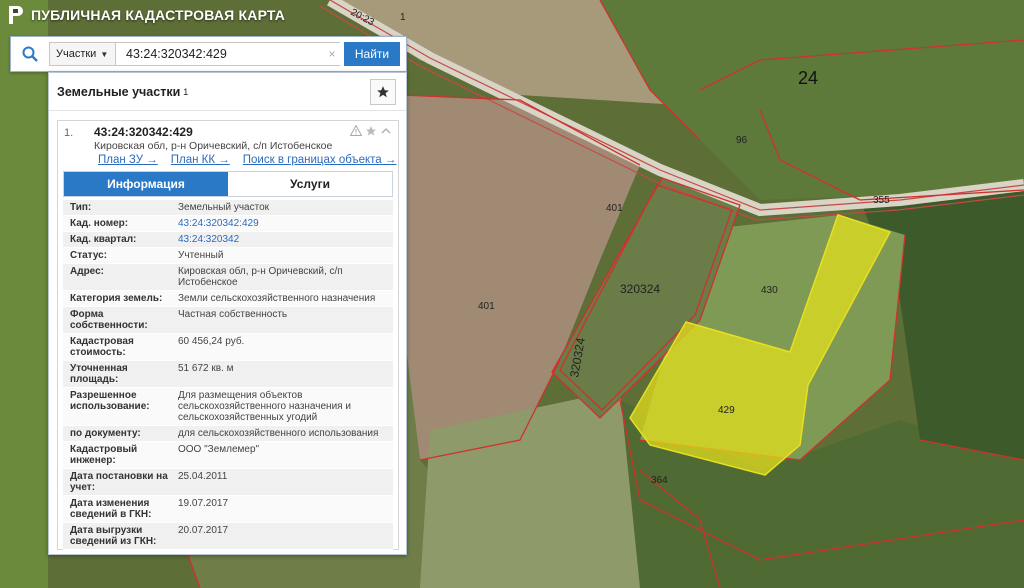 The image size is (1024, 588). I want to click on info-row-value: Частная собственность, so click(233, 314).